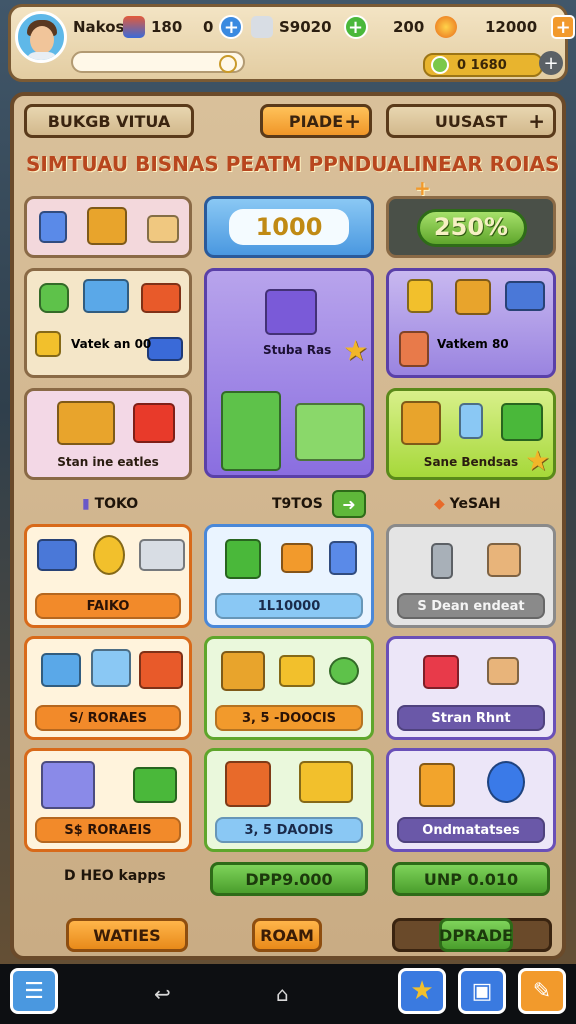 The width and height of the screenshot is (576, 1024). What do you see at coordinates (289, 830) in the screenshot?
I see `shop-item-r3-c2-label: 3, 5 DAODIS` at bounding box center [289, 830].